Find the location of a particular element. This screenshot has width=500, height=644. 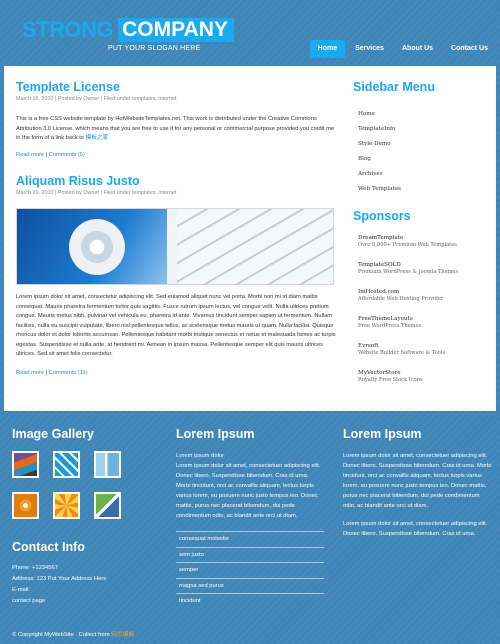

copyright-link: 网页模板 is located at coordinates (122, 635).